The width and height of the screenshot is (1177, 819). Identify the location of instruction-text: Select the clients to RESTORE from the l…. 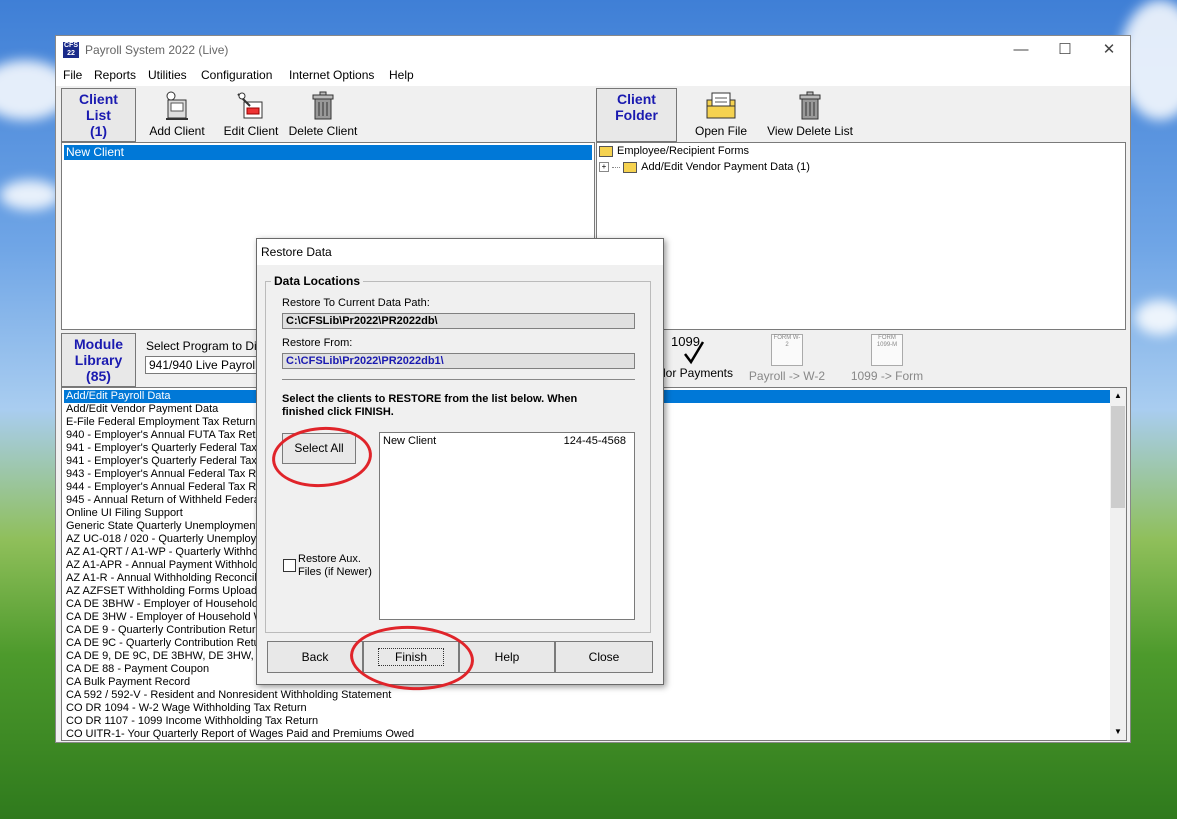
(430, 405).